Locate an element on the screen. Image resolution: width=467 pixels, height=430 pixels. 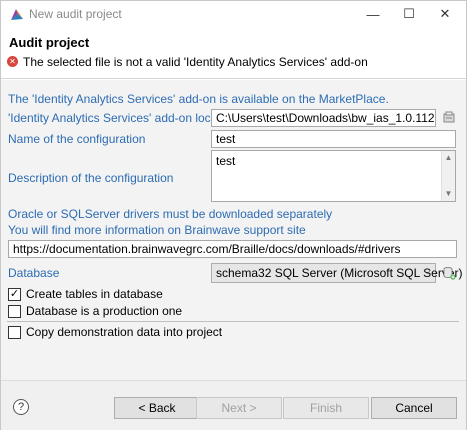
chevron-down-icon: ⌵ is located at coordinates (427, 271).